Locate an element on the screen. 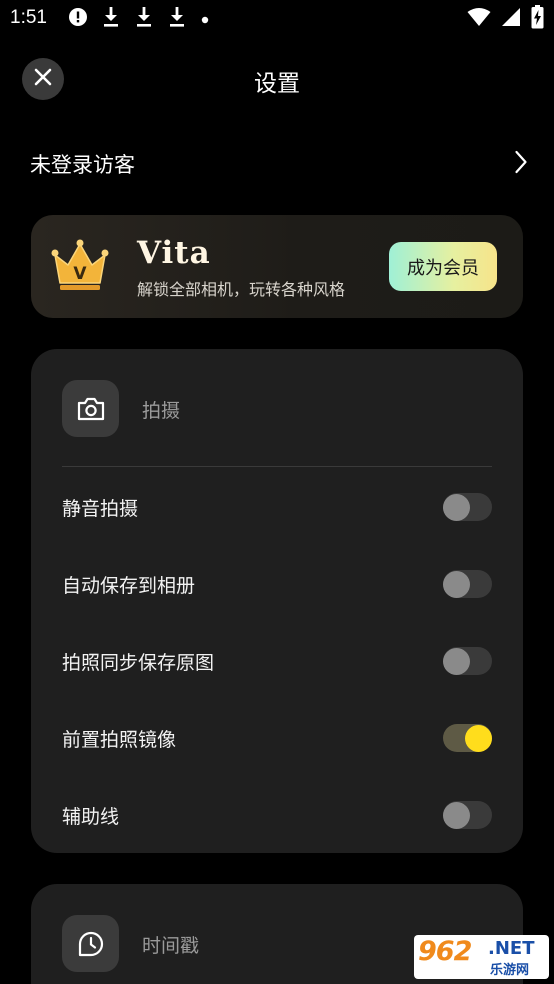 Image resolution: width=554 pixels, height=984 pixels. alert-icon is located at coordinates (78, 19).